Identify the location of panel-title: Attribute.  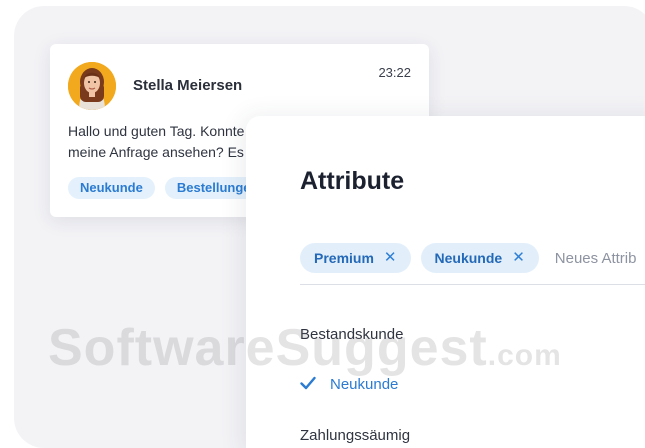
(352, 181).